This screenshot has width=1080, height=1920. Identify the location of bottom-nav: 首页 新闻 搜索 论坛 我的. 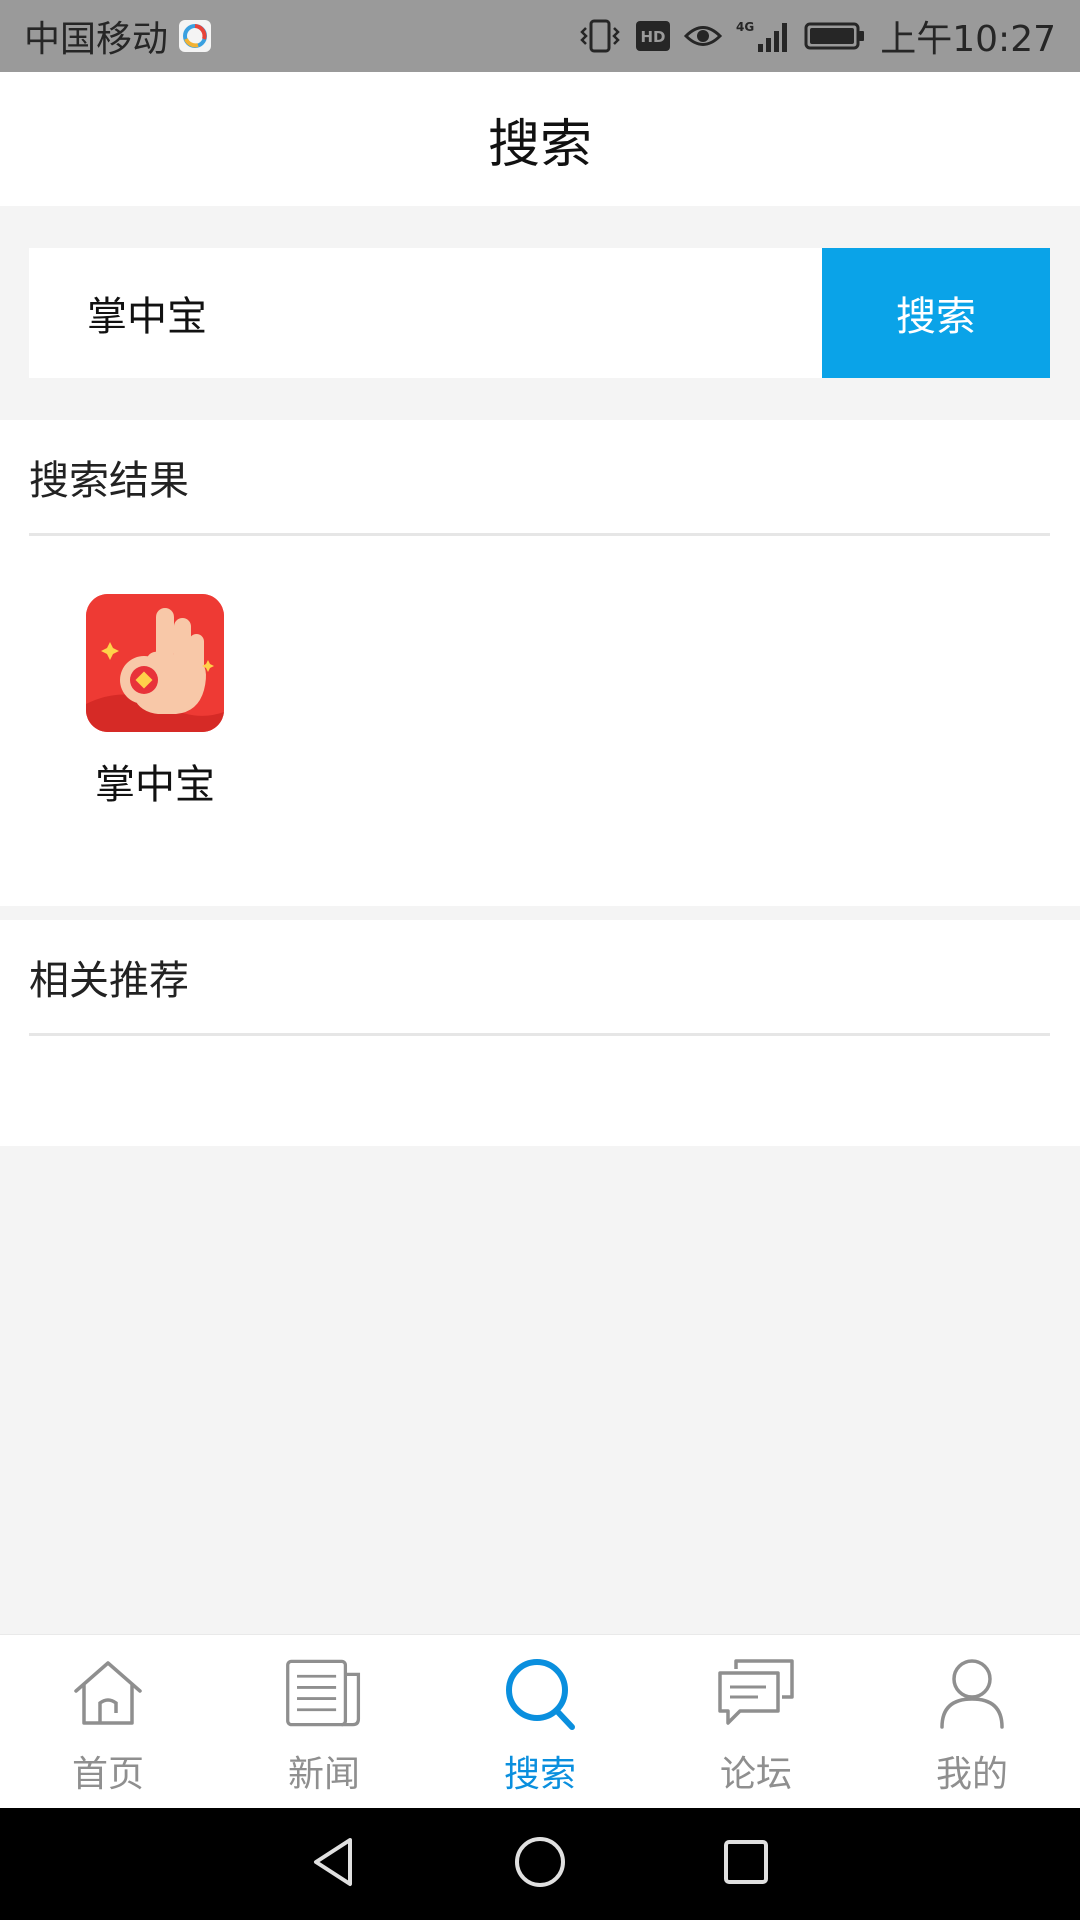
(540, 1721).